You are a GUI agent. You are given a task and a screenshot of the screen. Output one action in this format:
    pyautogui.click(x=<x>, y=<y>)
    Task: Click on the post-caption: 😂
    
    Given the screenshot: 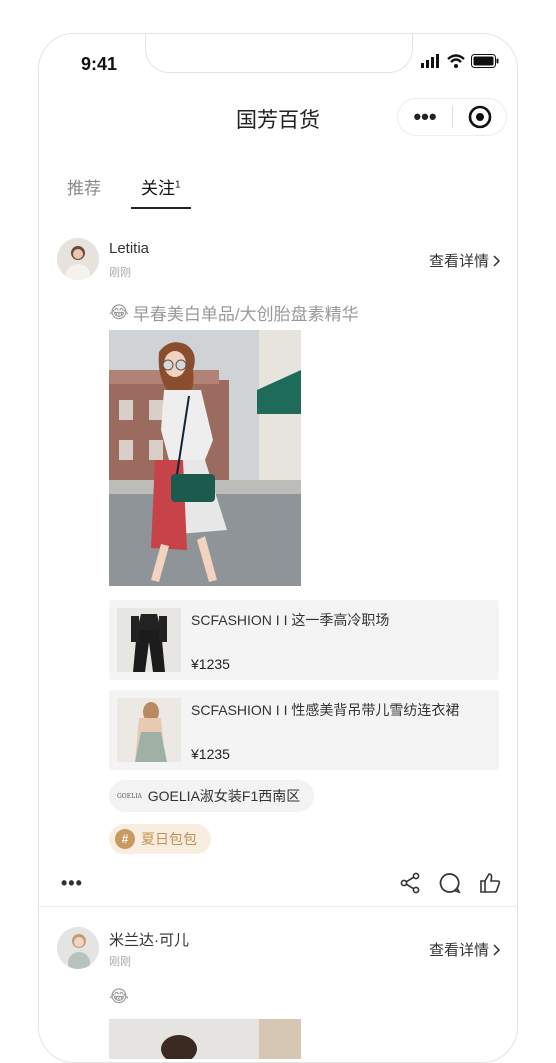 What is the action you would take?
    pyautogui.click(x=119, y=997)
    